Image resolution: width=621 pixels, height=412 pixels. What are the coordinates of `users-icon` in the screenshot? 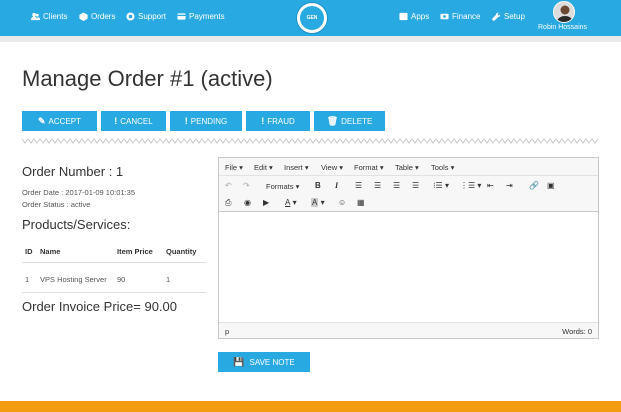 It's located at (35, 16).